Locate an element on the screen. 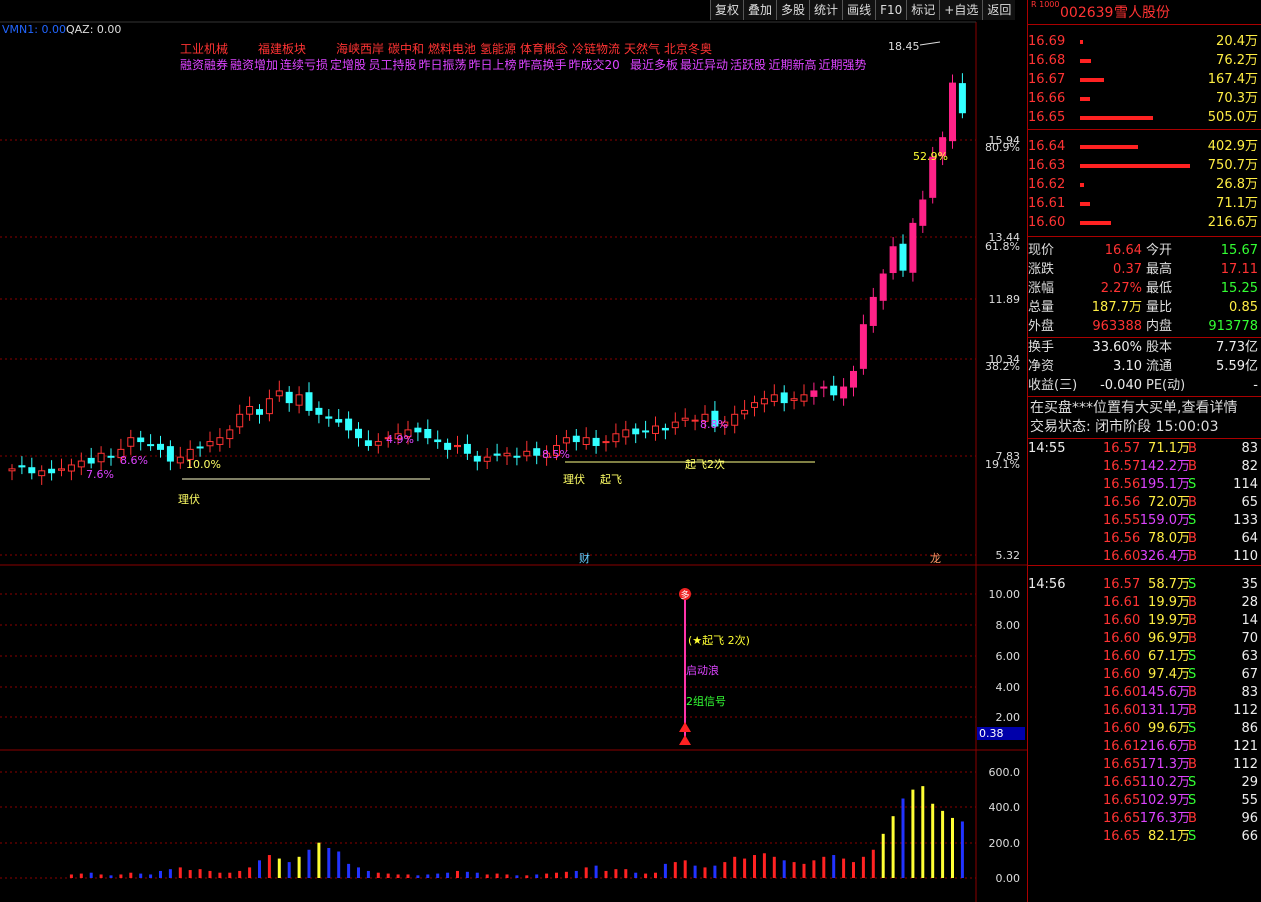 The height and width of the screenshot is (902, 1261). tick-row: 16.56 72.0万 B 65 is located at coordinates (1144, 503).